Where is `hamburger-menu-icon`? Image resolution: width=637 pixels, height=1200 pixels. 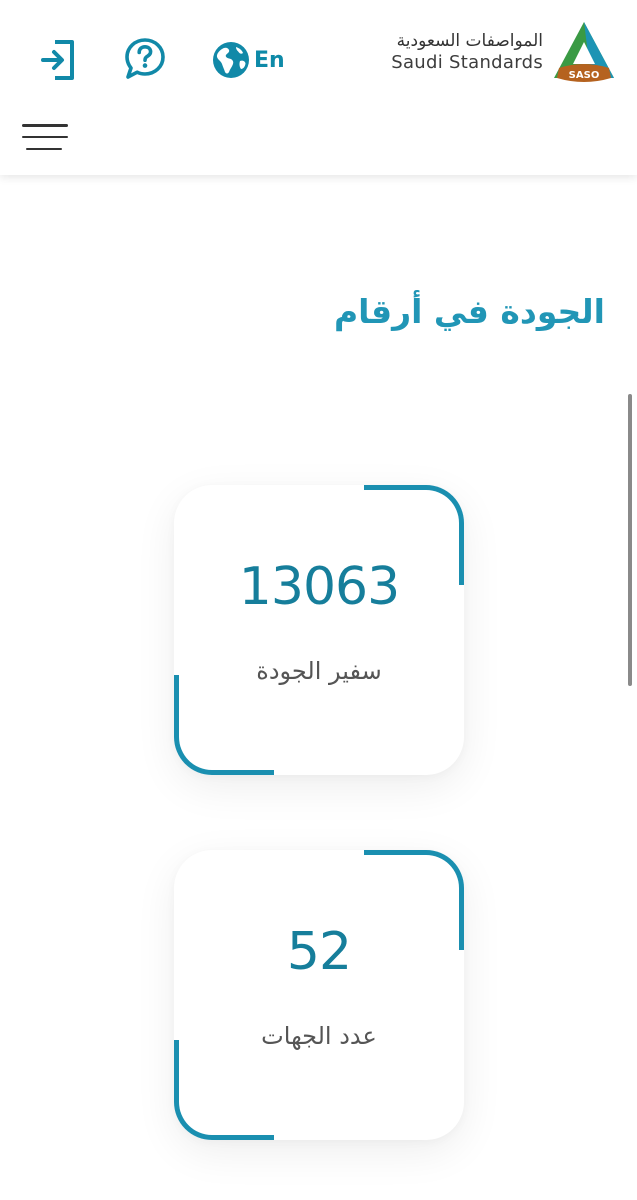
hamburger-menu-icon is located at coordinates (45, 137).